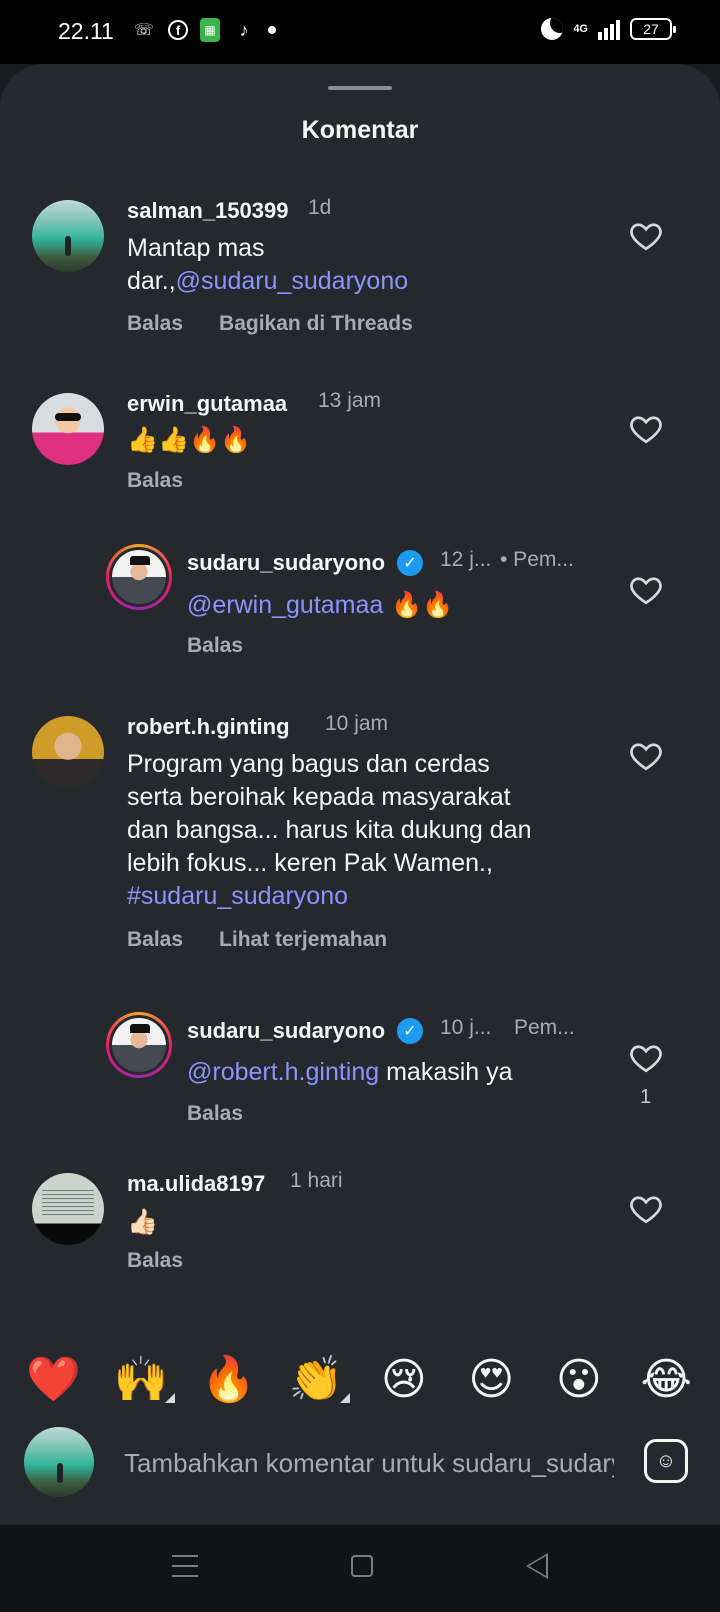 This screenshot has height=1612, width=720. What do you see at coordinates (143, 1221) in the screenshot?
I see `comment-text: 👍🏻` at bounding box center [143, 1221].